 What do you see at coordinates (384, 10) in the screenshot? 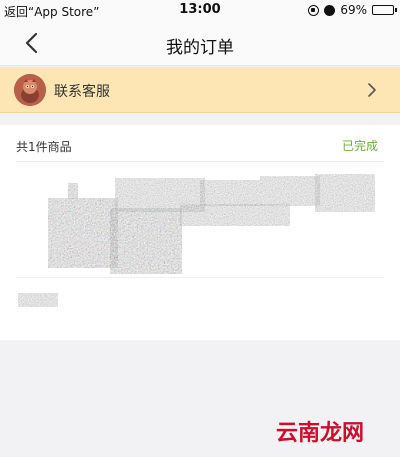
I see `battery-icon` at bounding box center [384, 10].